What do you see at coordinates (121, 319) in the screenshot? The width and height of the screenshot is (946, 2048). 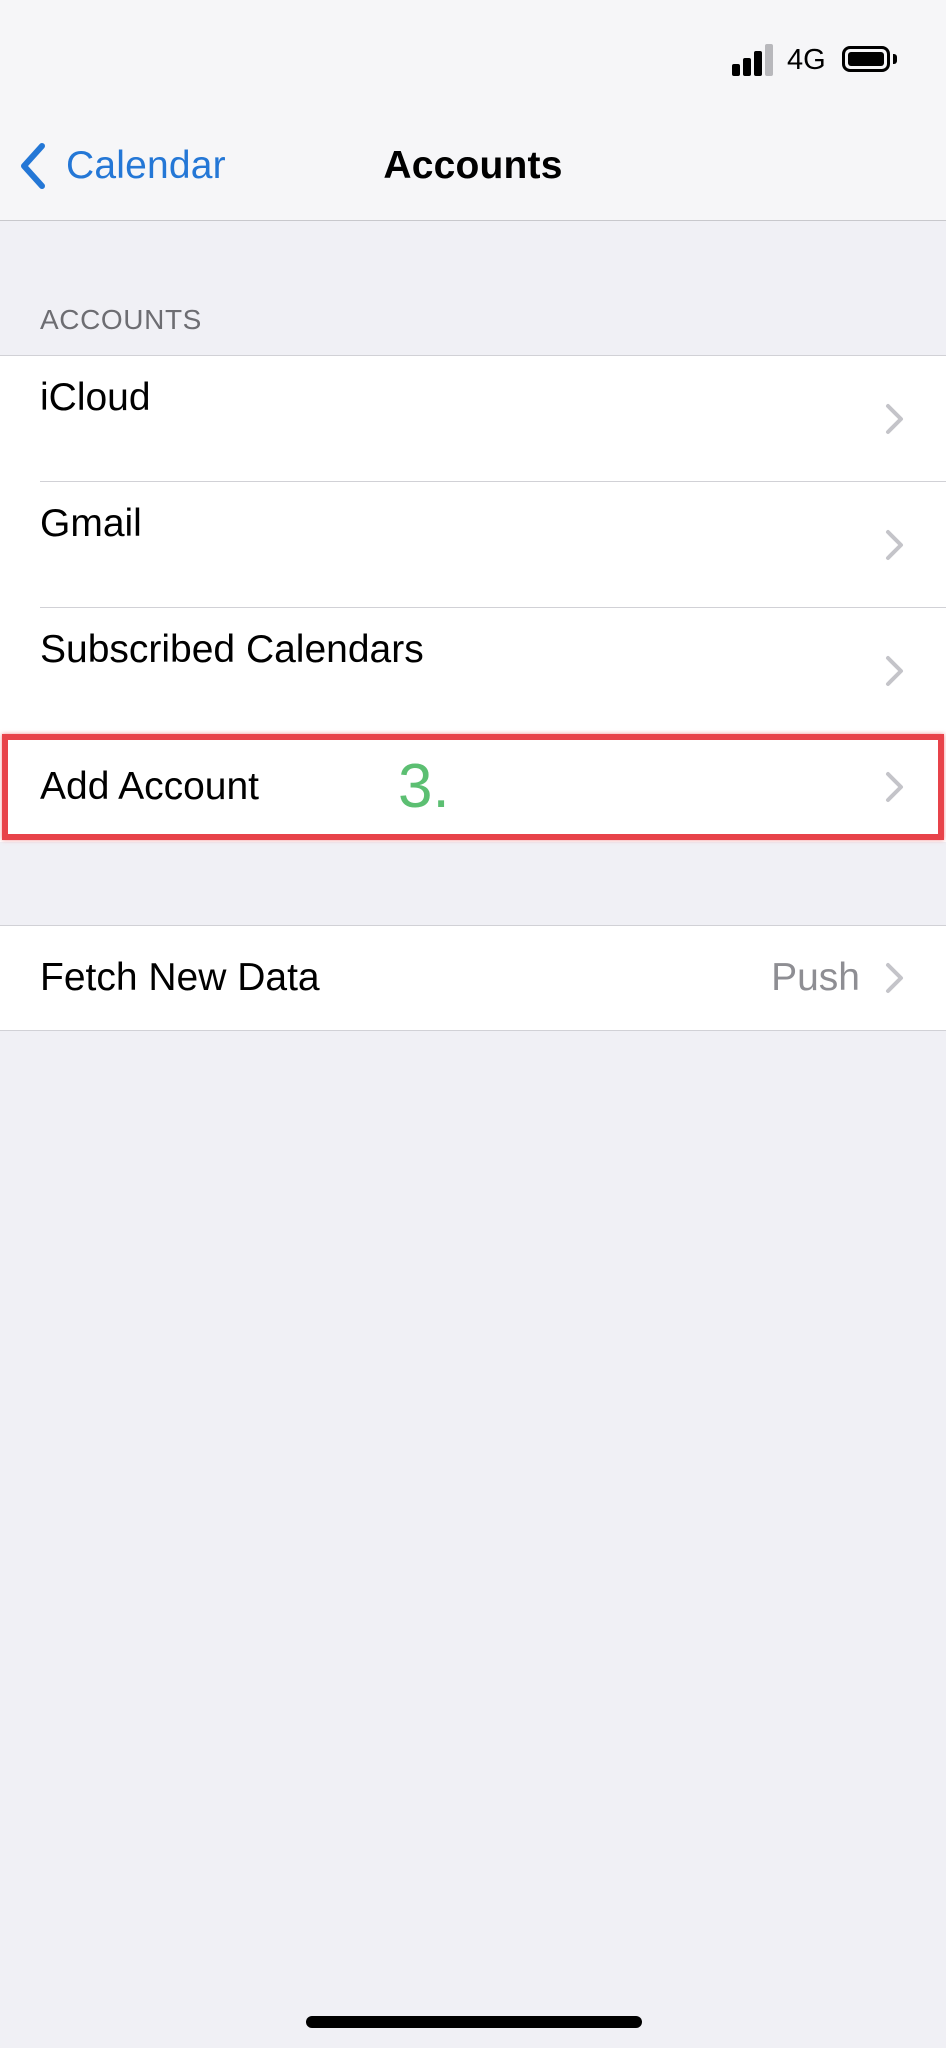 I see `section-header-accounts: ACCOUNTS` at bounding box center [121, 319].